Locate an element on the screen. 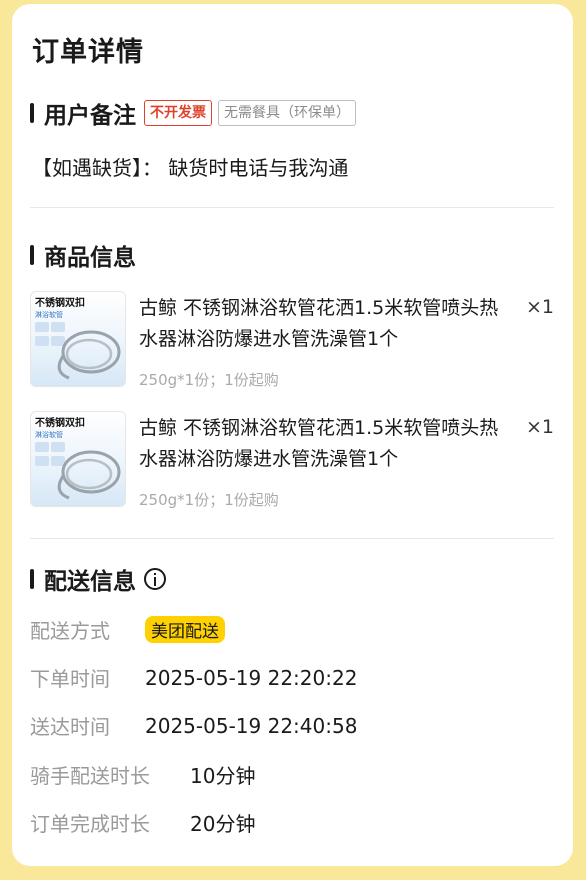 Image resolution: width=586 pixels, height=880 pixels. no-invoice-tag: 不开发票 is located at coordinates (178, 113).